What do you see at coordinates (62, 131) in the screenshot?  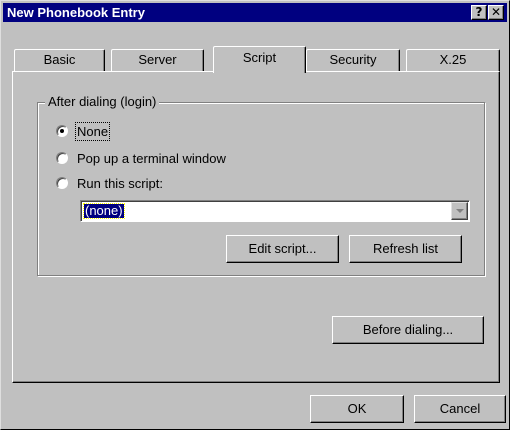 I see `radio-button-checked` at bounding box center [62, 131].